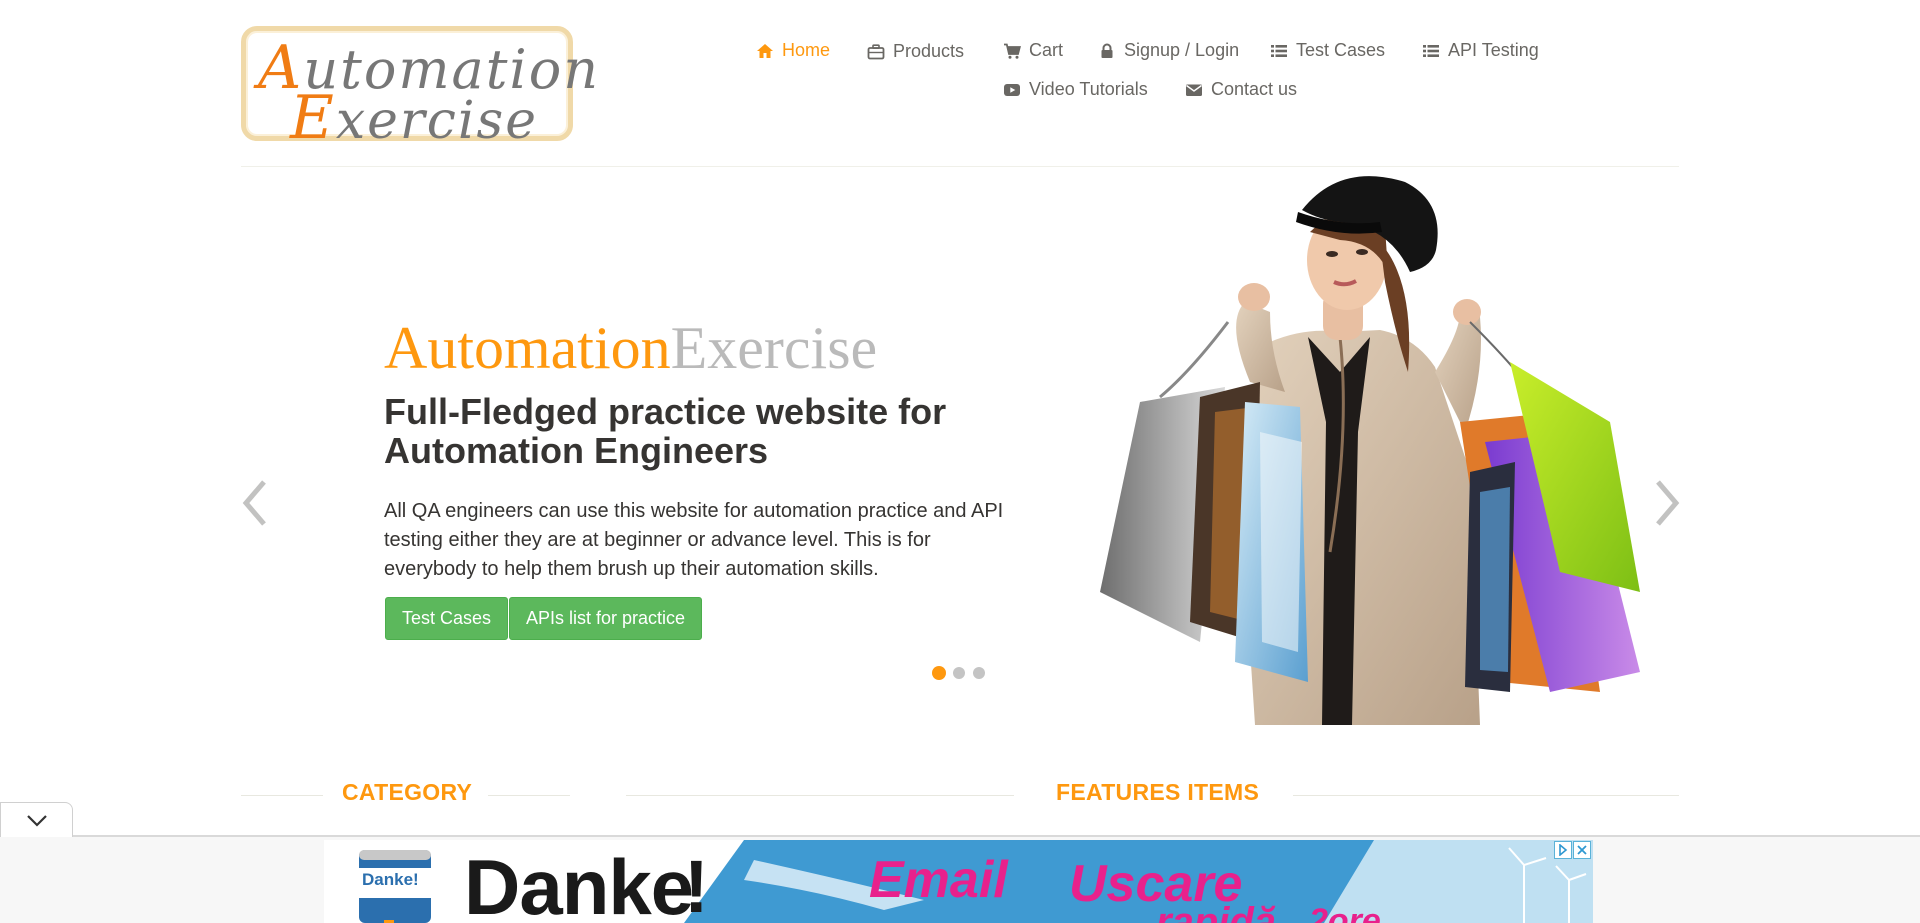 Image resolution: width=1920 pixels, height=923 pixels. What do you see at coordinates (1345, 912) in the screenshot?
I see `ad-word-2ore: 2ore` at bounding box center [1345, 912].